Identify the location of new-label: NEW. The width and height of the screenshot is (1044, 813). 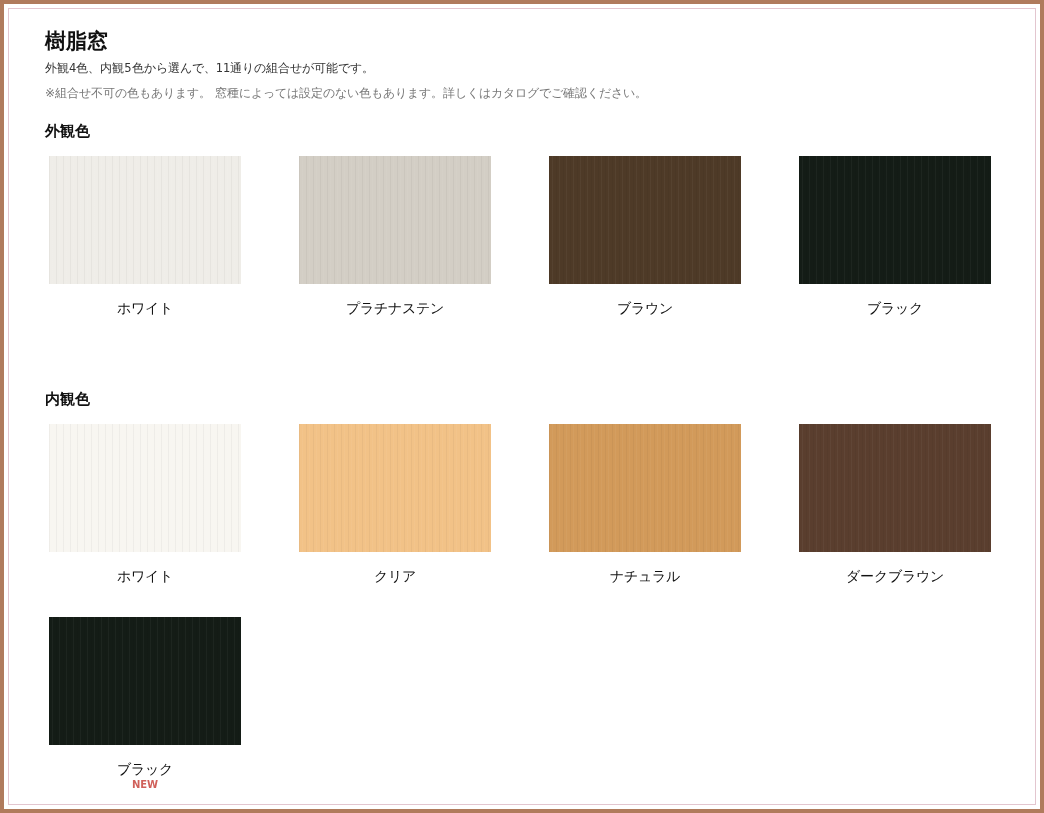
(145, 785).